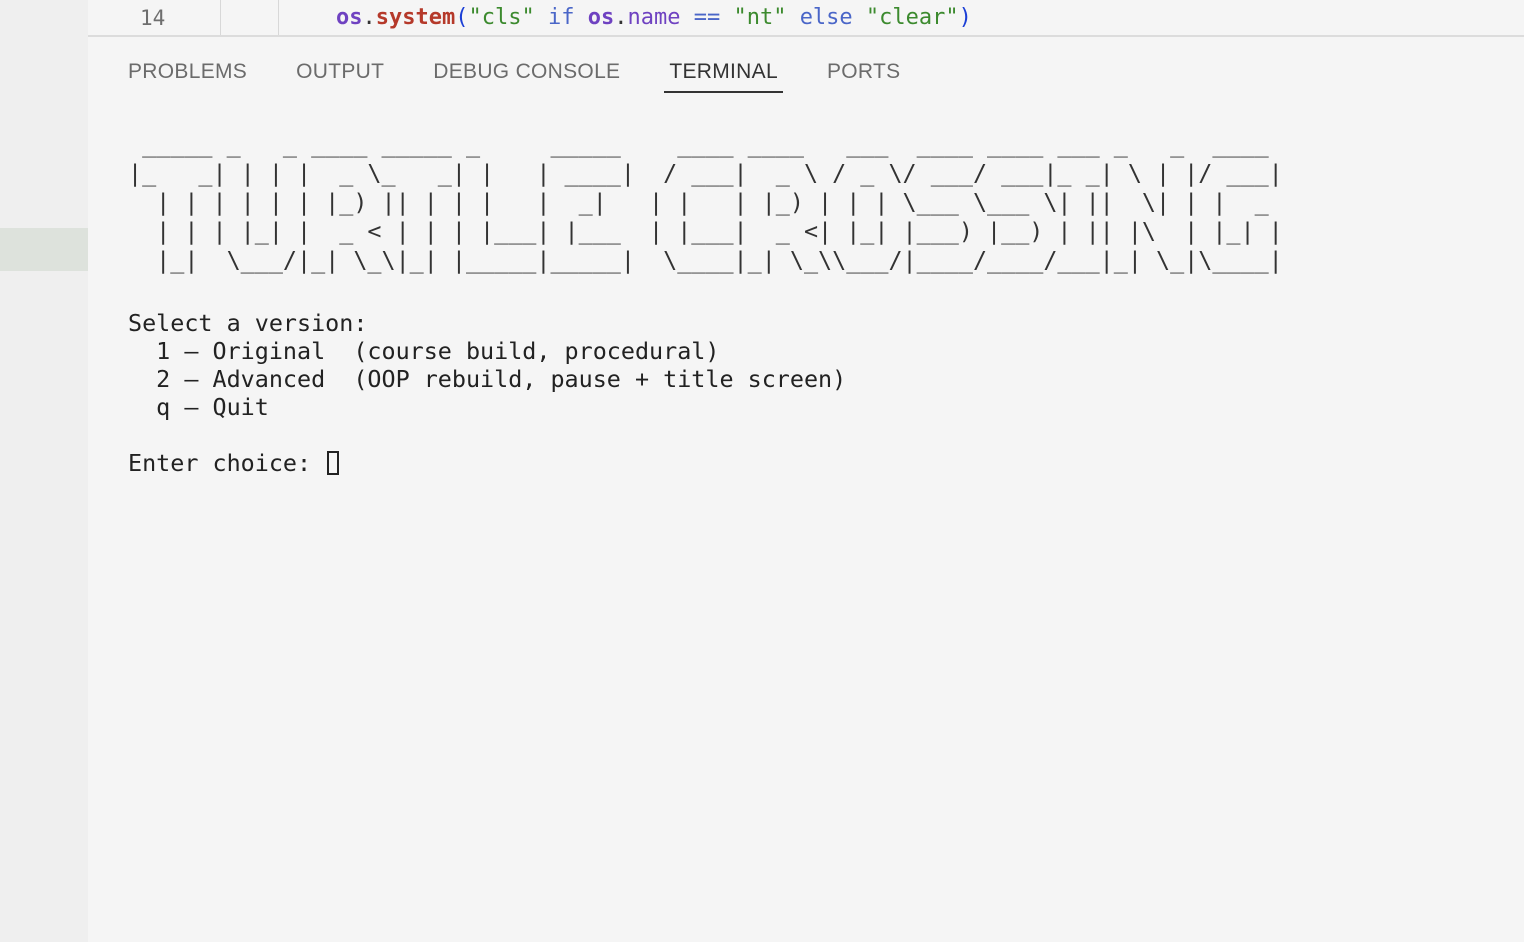 Image resolution: width=1524 pixels, height=942 pixels. I want to click on menu-option-1: 1 — Original (course build, procedural), so click(424, 351).